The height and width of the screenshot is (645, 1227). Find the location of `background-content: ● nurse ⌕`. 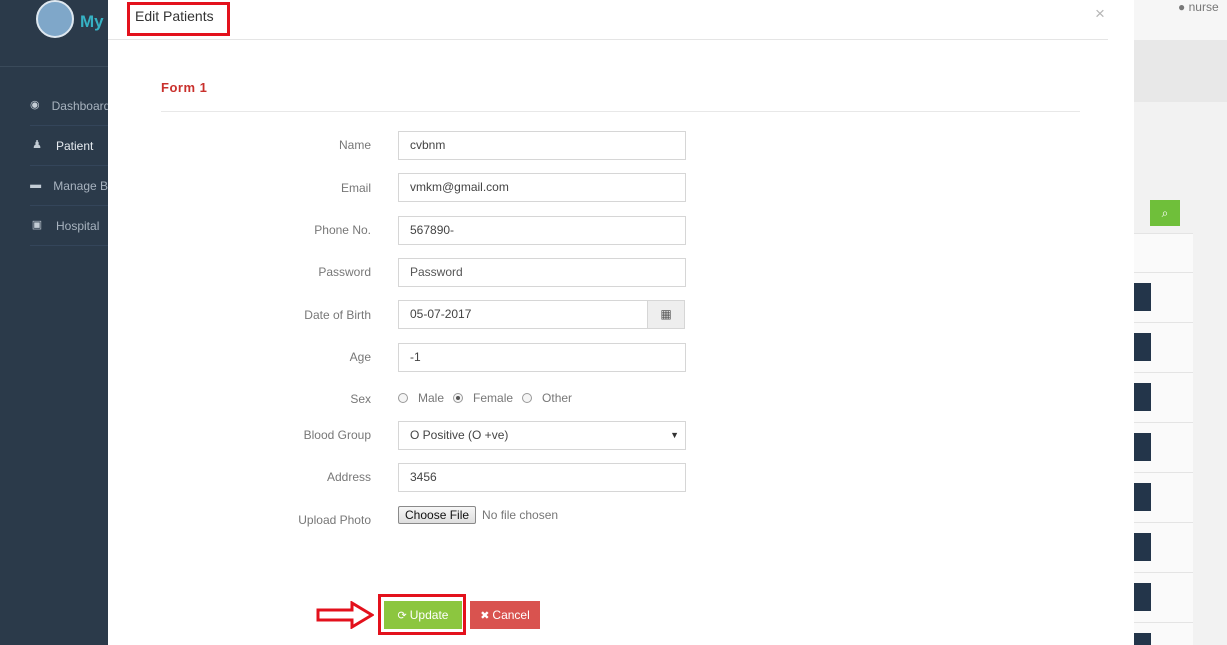

background-content: ● nurse ⌕ is located at coordinates (1180, 322).